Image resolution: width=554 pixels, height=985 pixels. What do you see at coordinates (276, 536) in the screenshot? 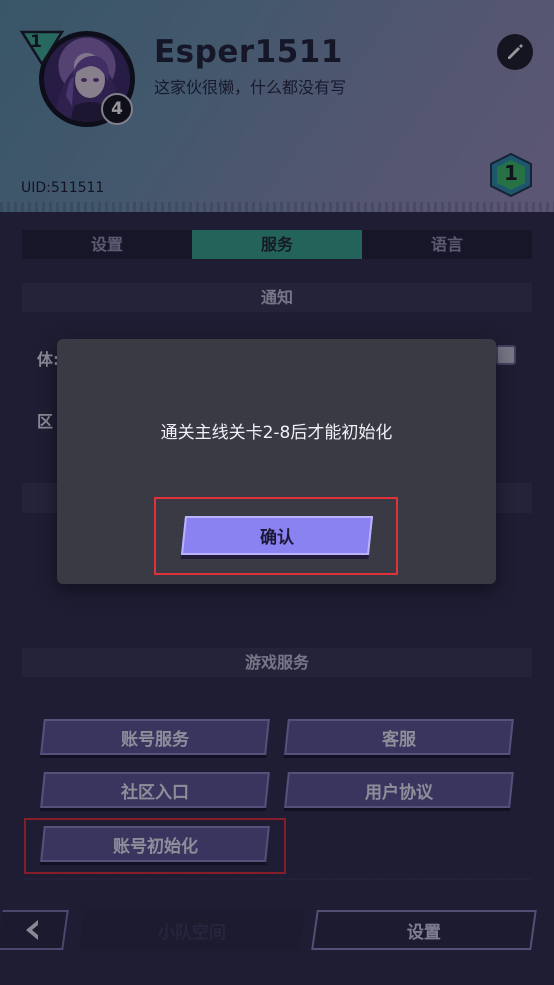
I see `confirm-highlight` at bounding box center [276, 536].